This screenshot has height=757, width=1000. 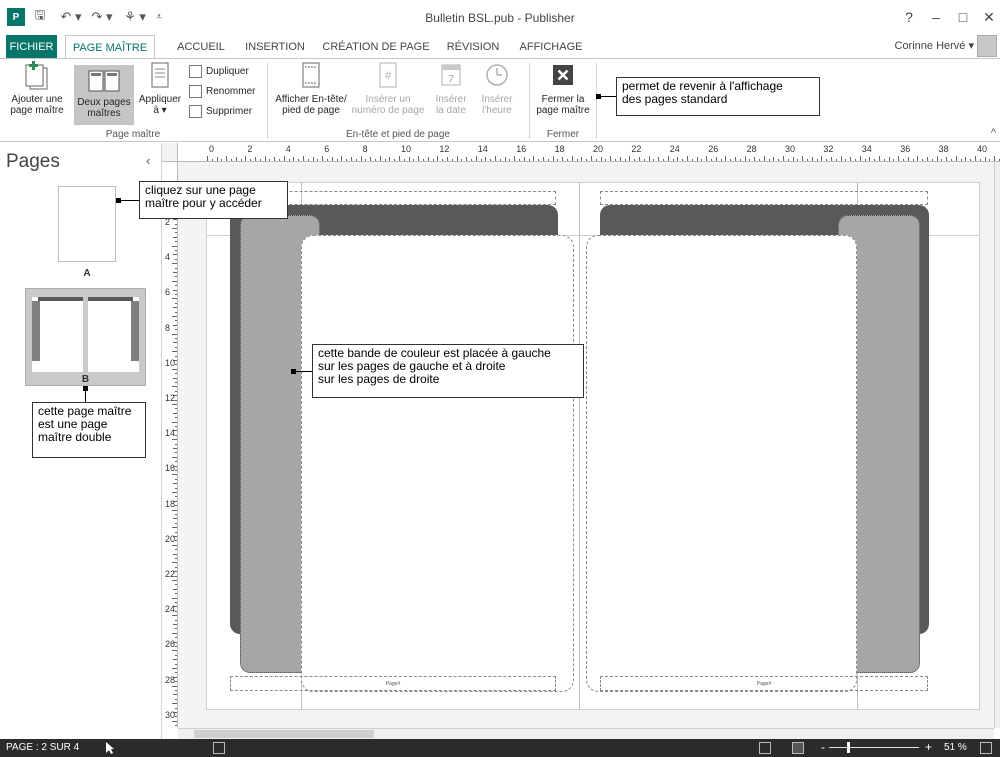 I want to click on spine-guide, so click(x=579, y=446).